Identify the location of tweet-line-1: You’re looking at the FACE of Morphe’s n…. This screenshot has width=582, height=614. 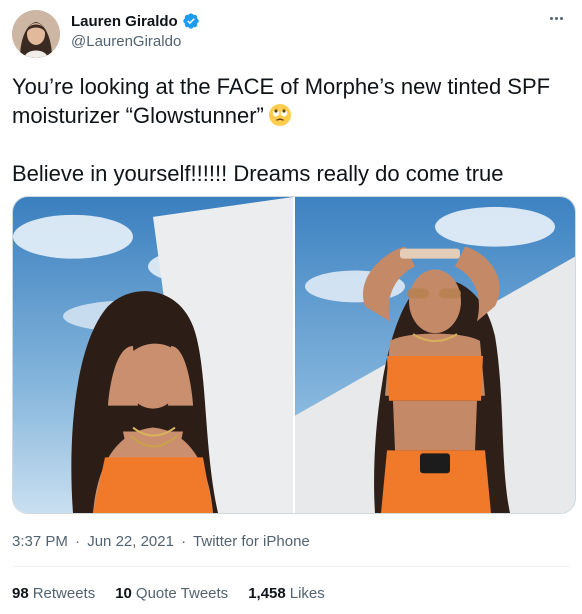
(281, 86).